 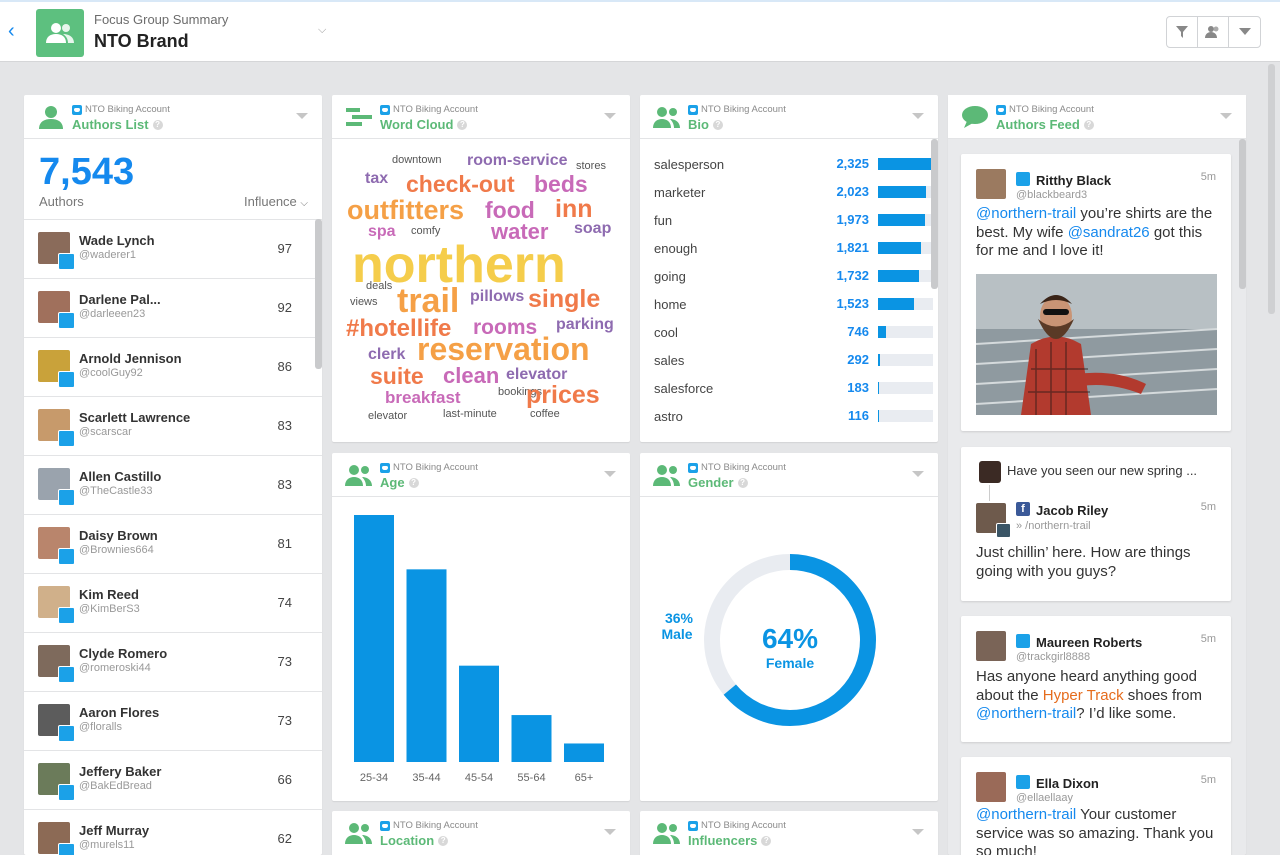 I want to click on author-name: Aaron Flores, so click(x=119, y=712).